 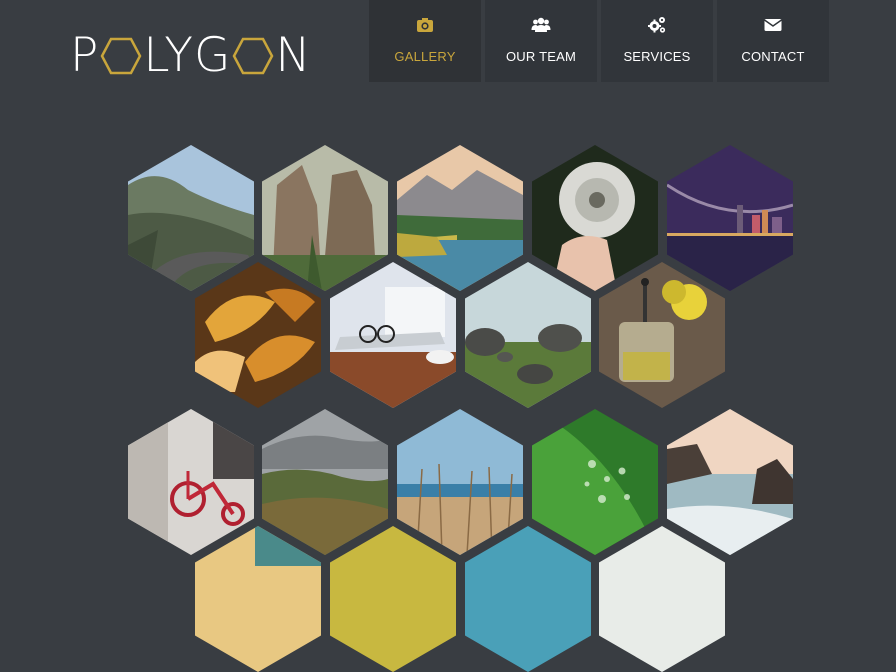 I want to click on gallery-tile-grass-sea, so click(x=460, y=482).